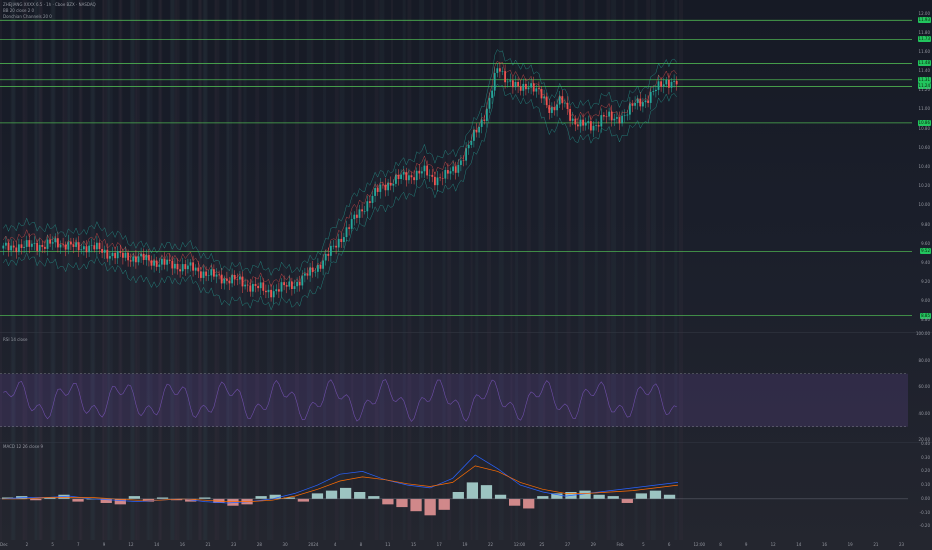  What do you see at coordinates (924, 51) in the screenshot?
I see `price-tick: 11.60` at bounding box center [924, 51].